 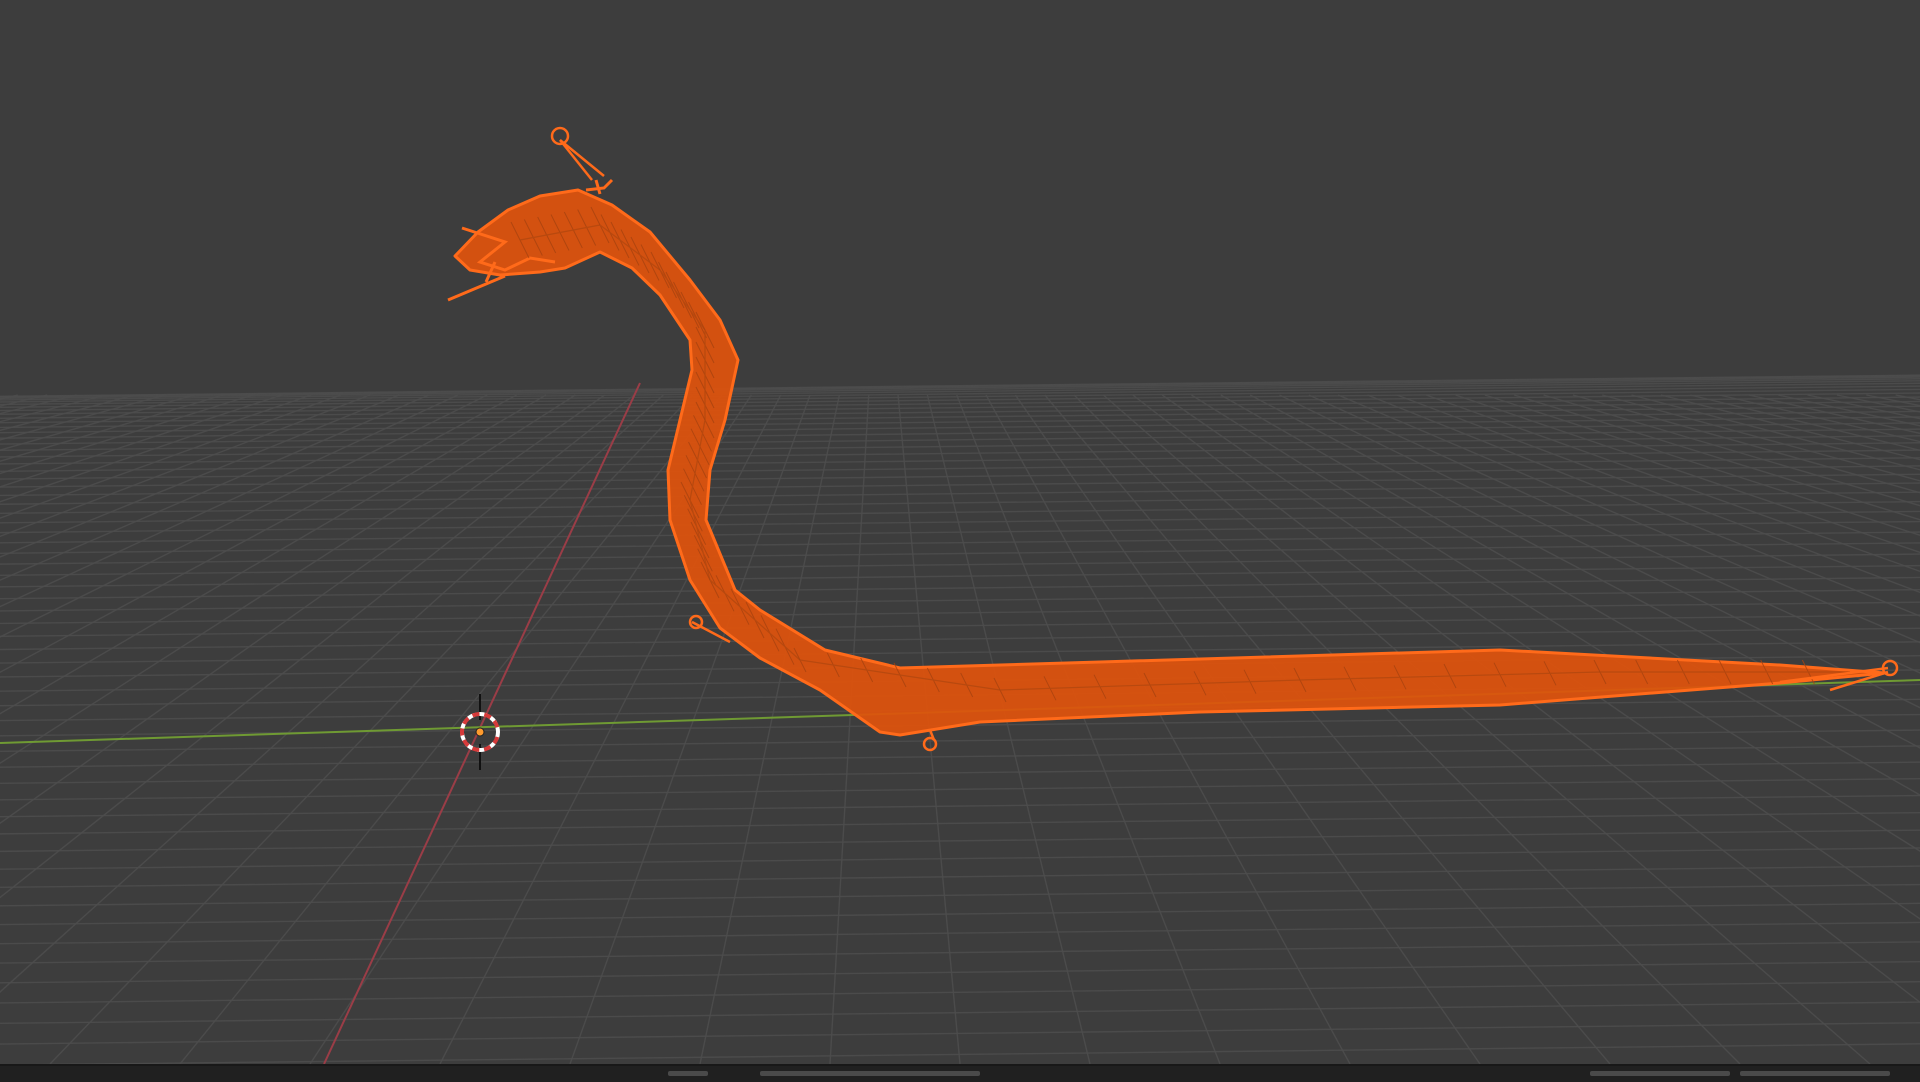 I want to click on viewport-bottom-bar, so click(x=960, y=1073).